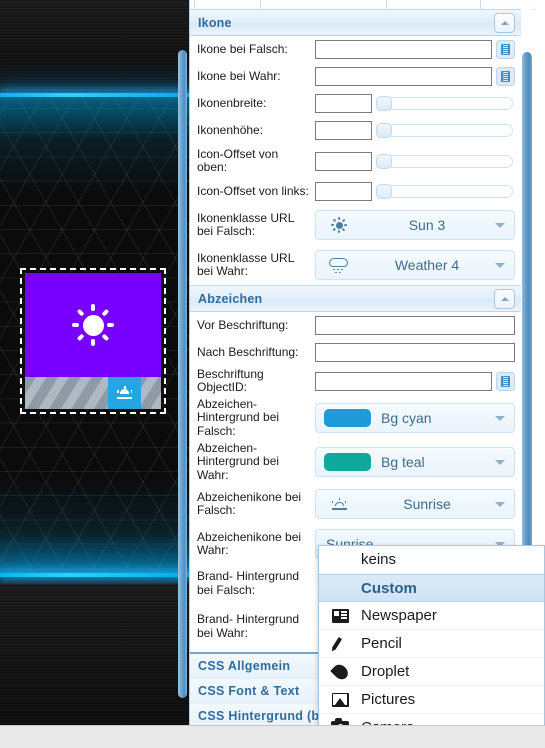 Image resolution: width=545 pixels, height=748 pixels. What do you see at coordinates (427, 504) in the screenshot?
I see `combo-value: Sunrise` at bounding box center [427, 504].